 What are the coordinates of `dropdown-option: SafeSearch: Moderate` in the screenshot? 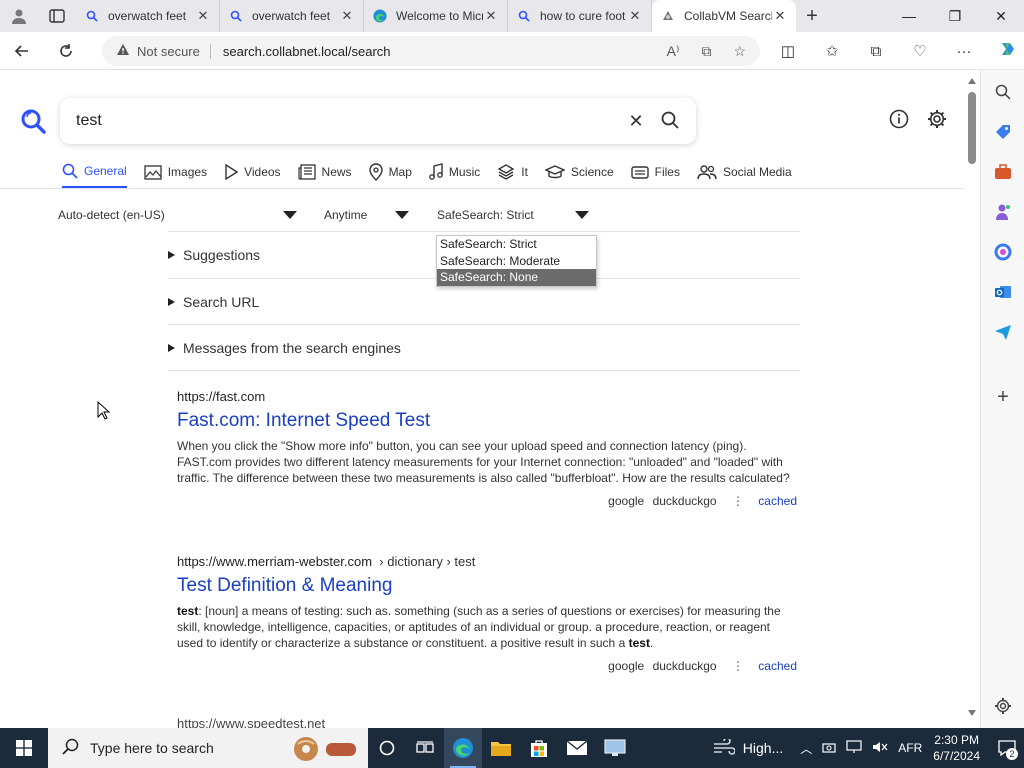 It's located at (516, 261).